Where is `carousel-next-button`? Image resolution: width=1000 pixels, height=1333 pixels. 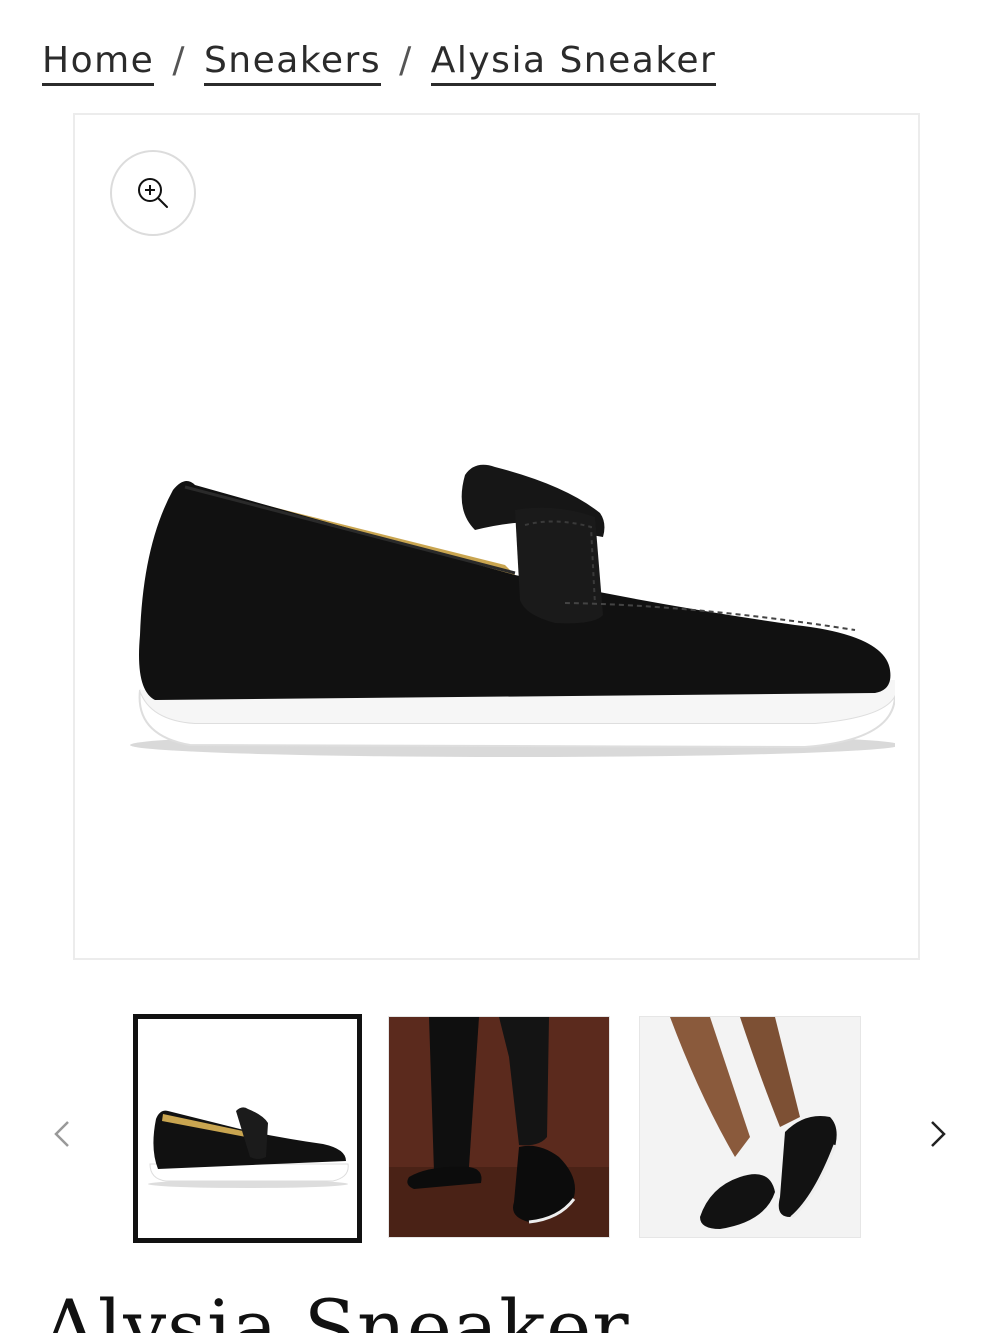 carousel-next-button is located at coordinates (938, 1134).